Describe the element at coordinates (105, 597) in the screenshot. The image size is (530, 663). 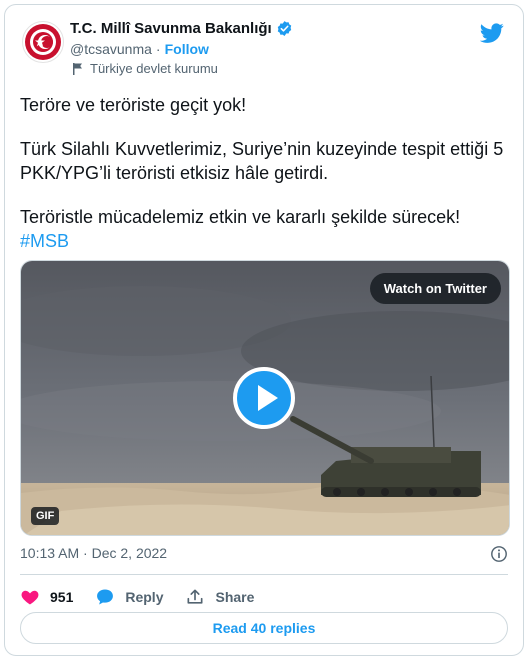
I see `reply-bubble-icon` at that location.